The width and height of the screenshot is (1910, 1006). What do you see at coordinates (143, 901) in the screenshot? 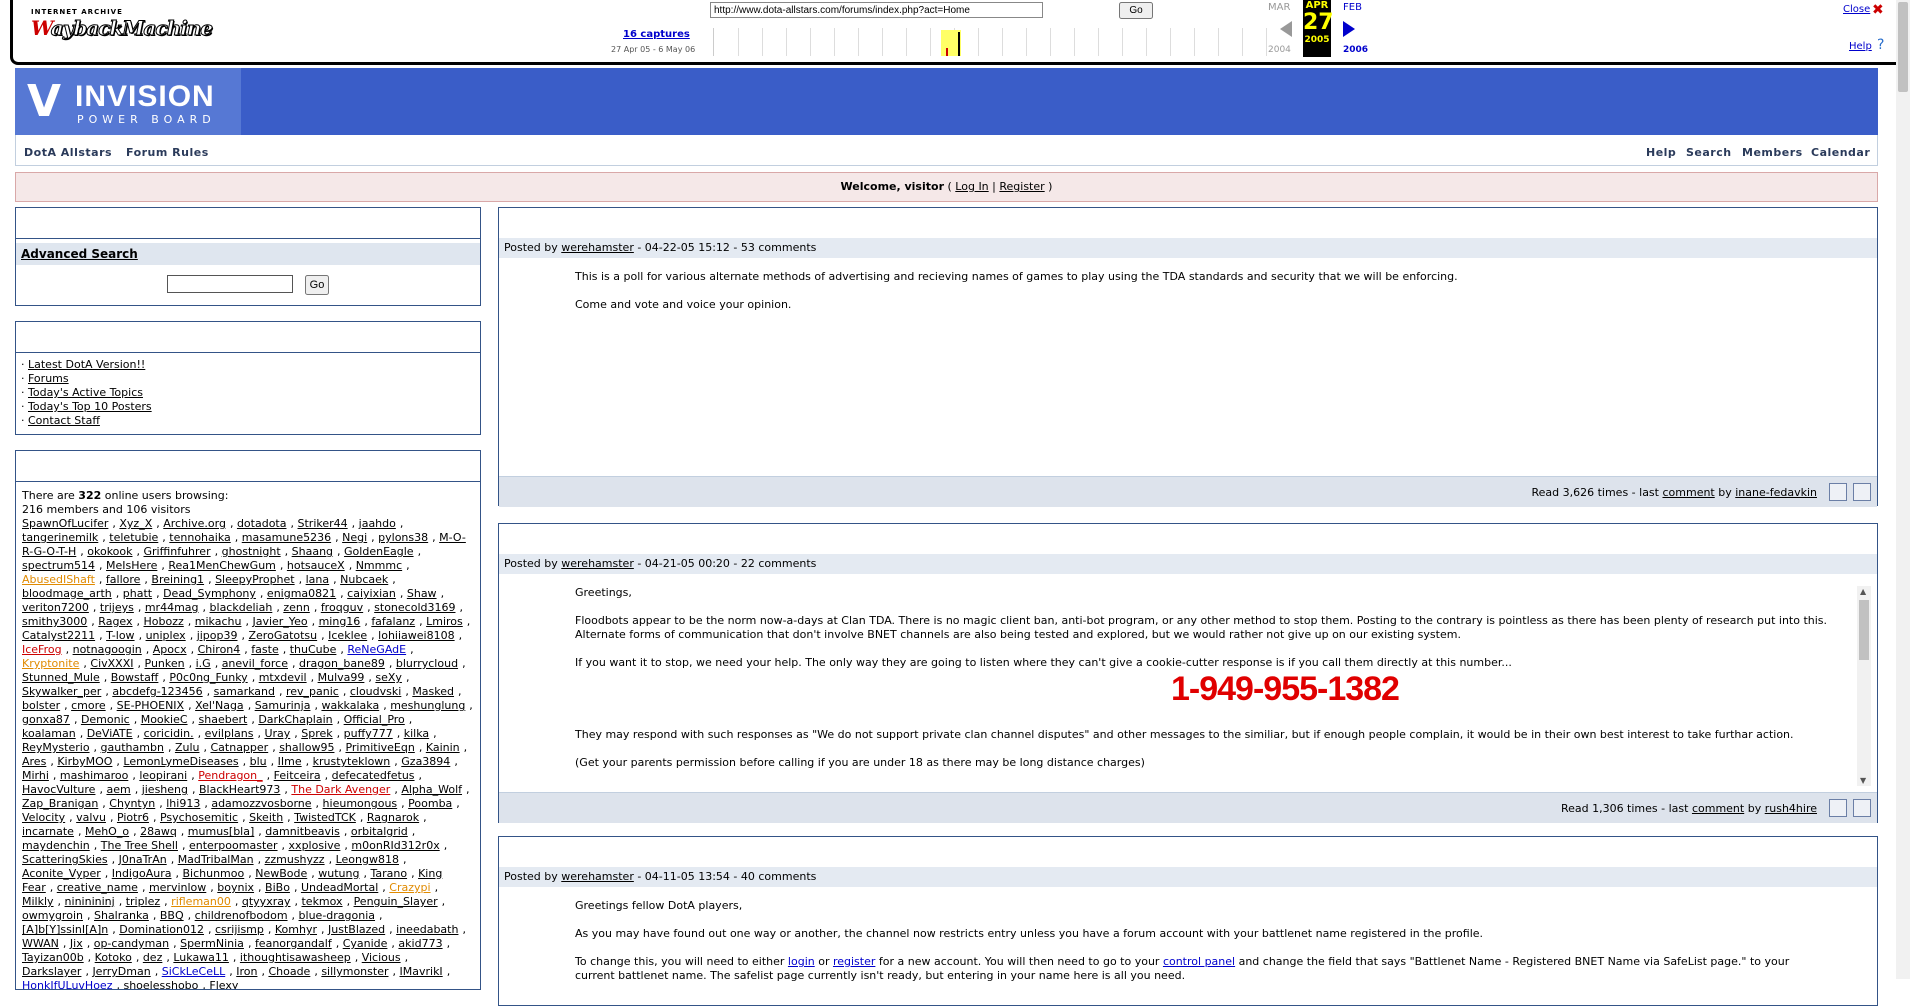
I see `online-user-link: triplez` at bounding box center [143, 901].